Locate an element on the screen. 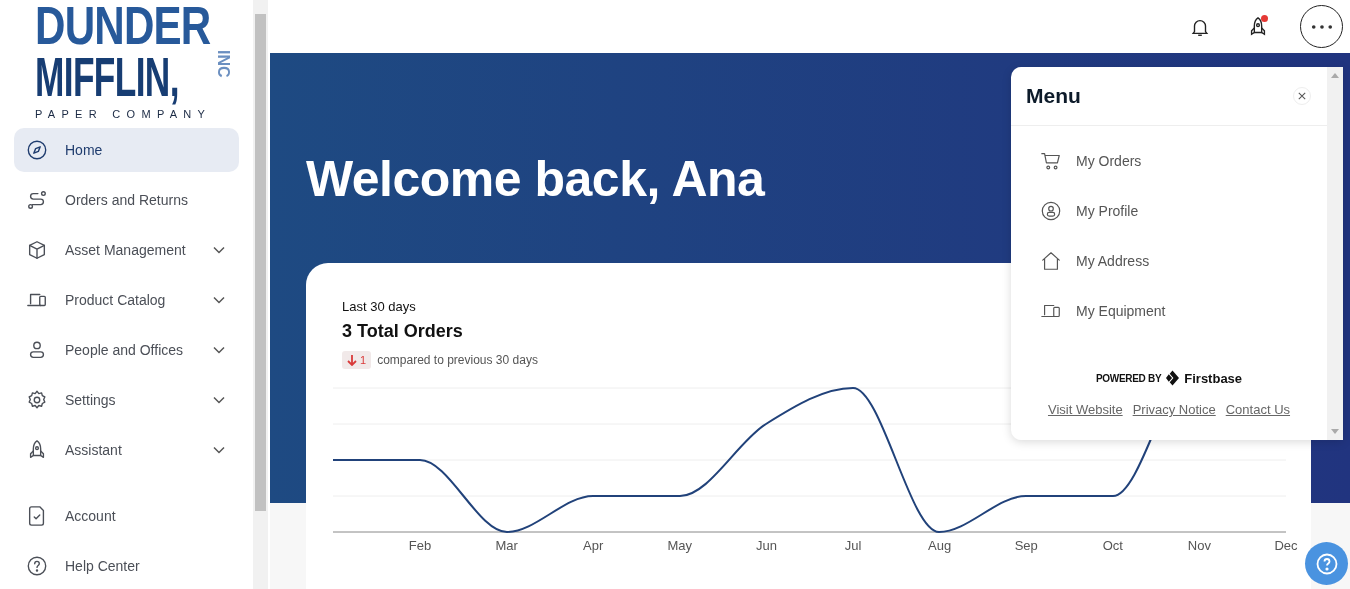 The image size is (1350, 589). nav-item: Help Center is located at coordinates (126, 566).